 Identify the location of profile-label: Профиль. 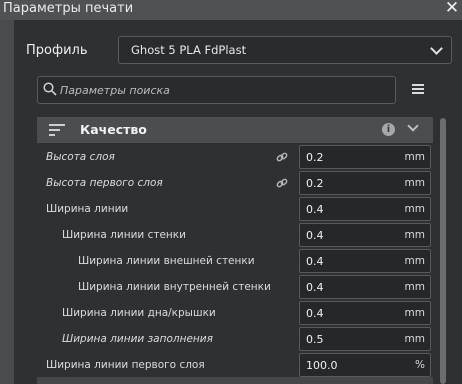
(57, 50).